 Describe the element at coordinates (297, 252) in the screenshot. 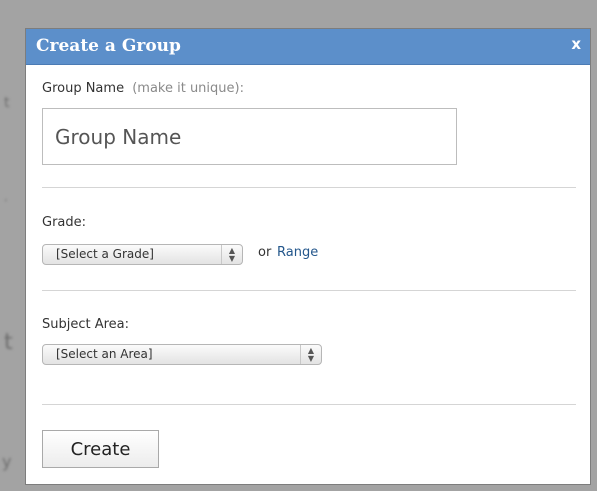

I see `range-link: Range` at that location.